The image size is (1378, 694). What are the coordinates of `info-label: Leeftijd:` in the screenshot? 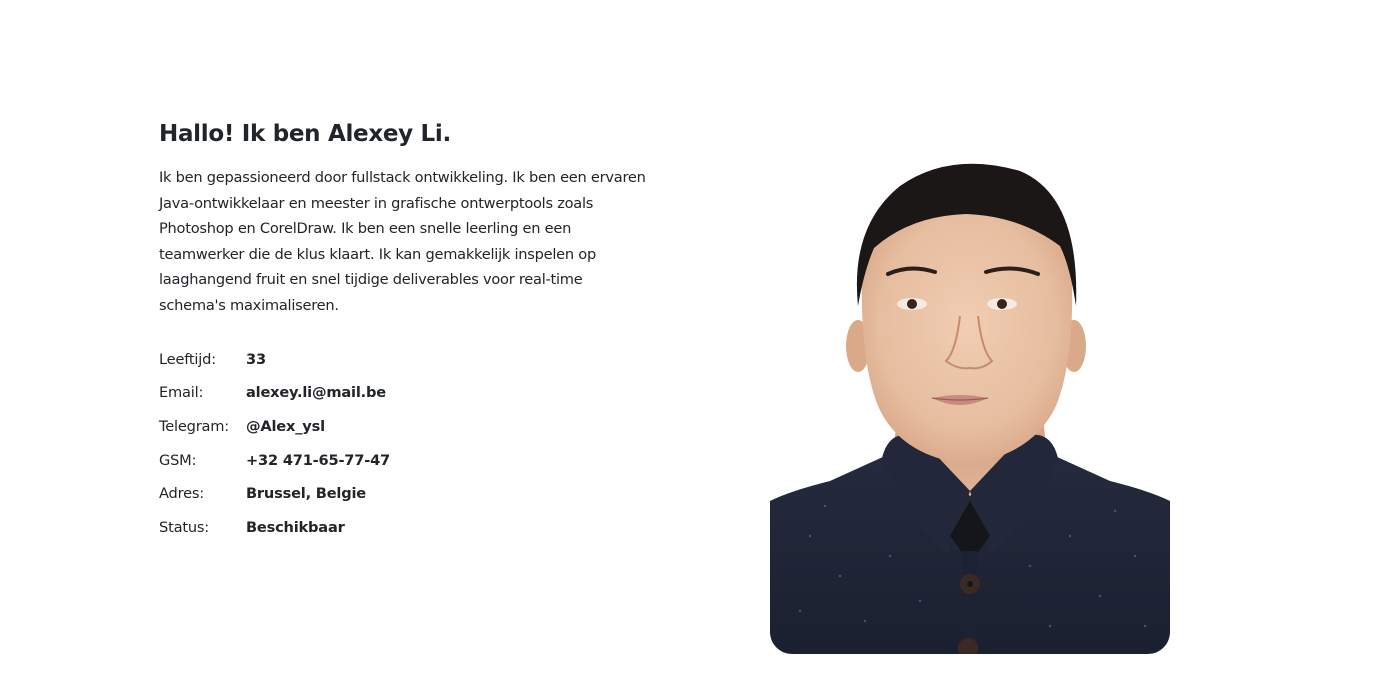 It's located at (187, 359).